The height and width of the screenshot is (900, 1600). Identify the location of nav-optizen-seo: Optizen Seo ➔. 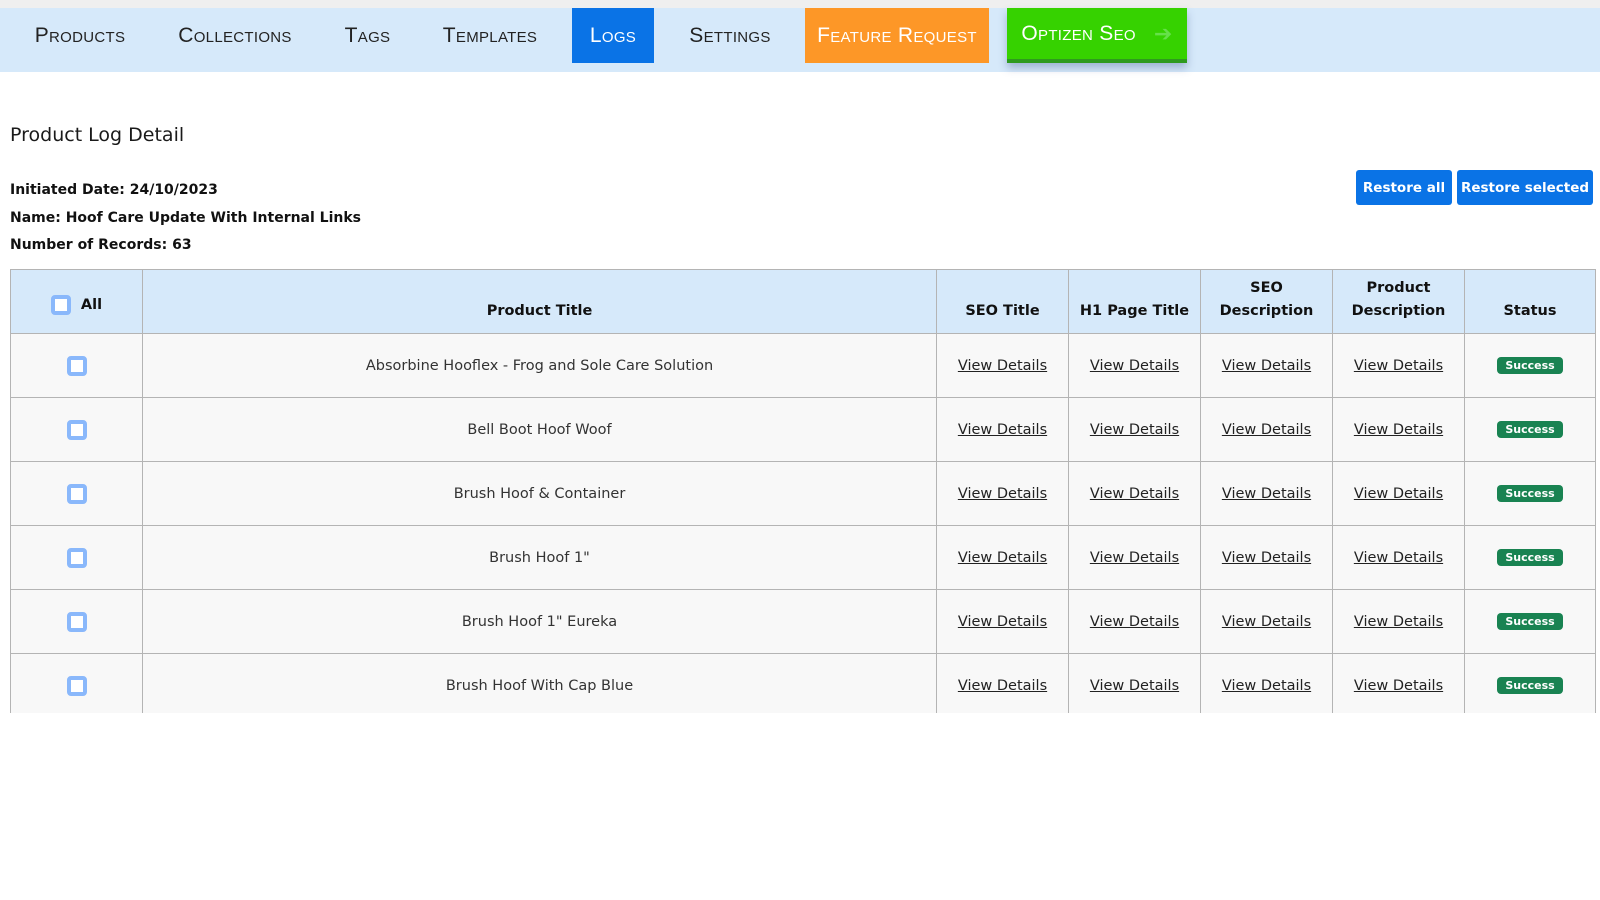
(1097, 35).